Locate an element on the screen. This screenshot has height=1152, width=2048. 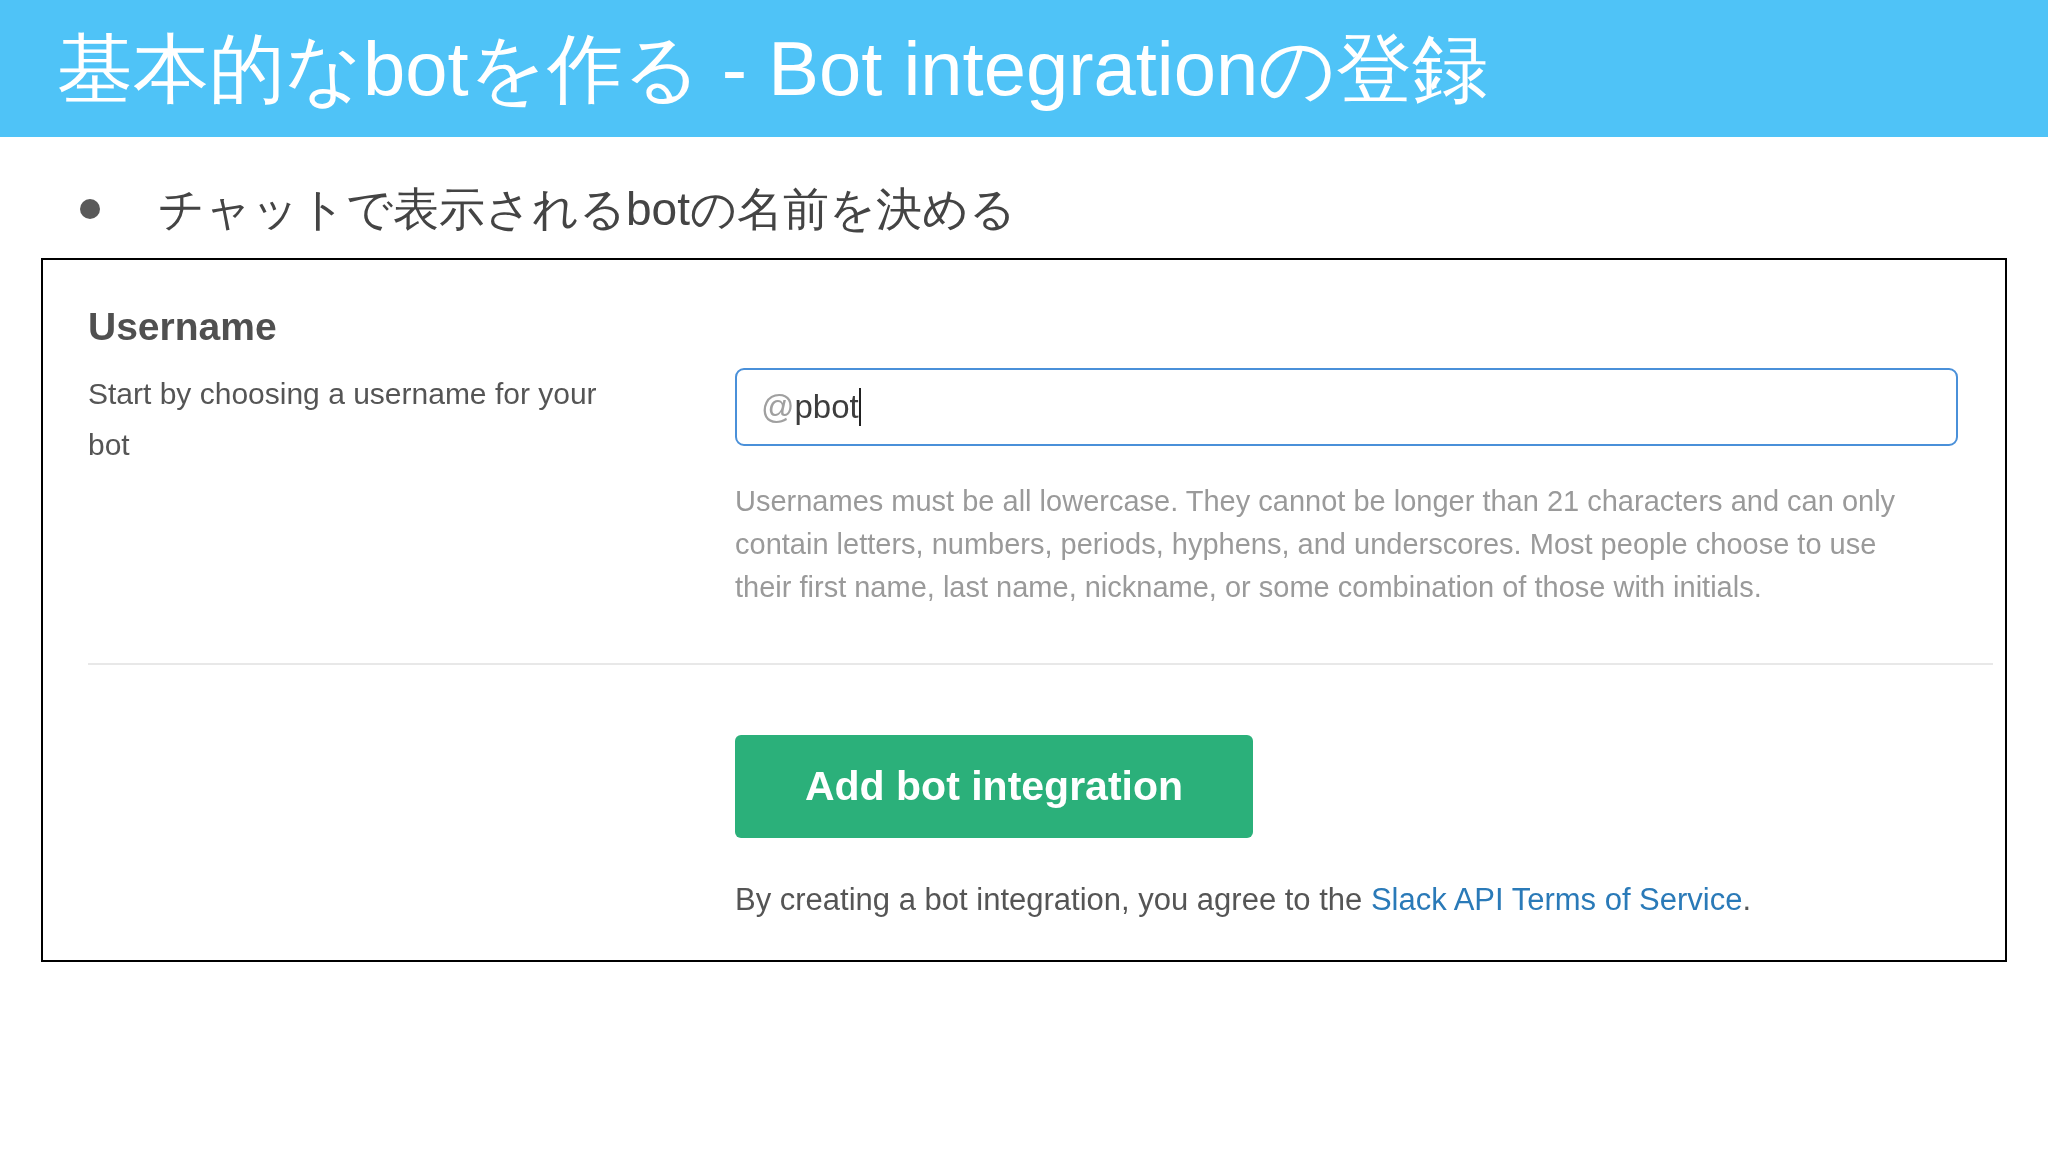
bullet-text: チャットで表示されるbotの名前を決める is located at coordinates (587, 209).